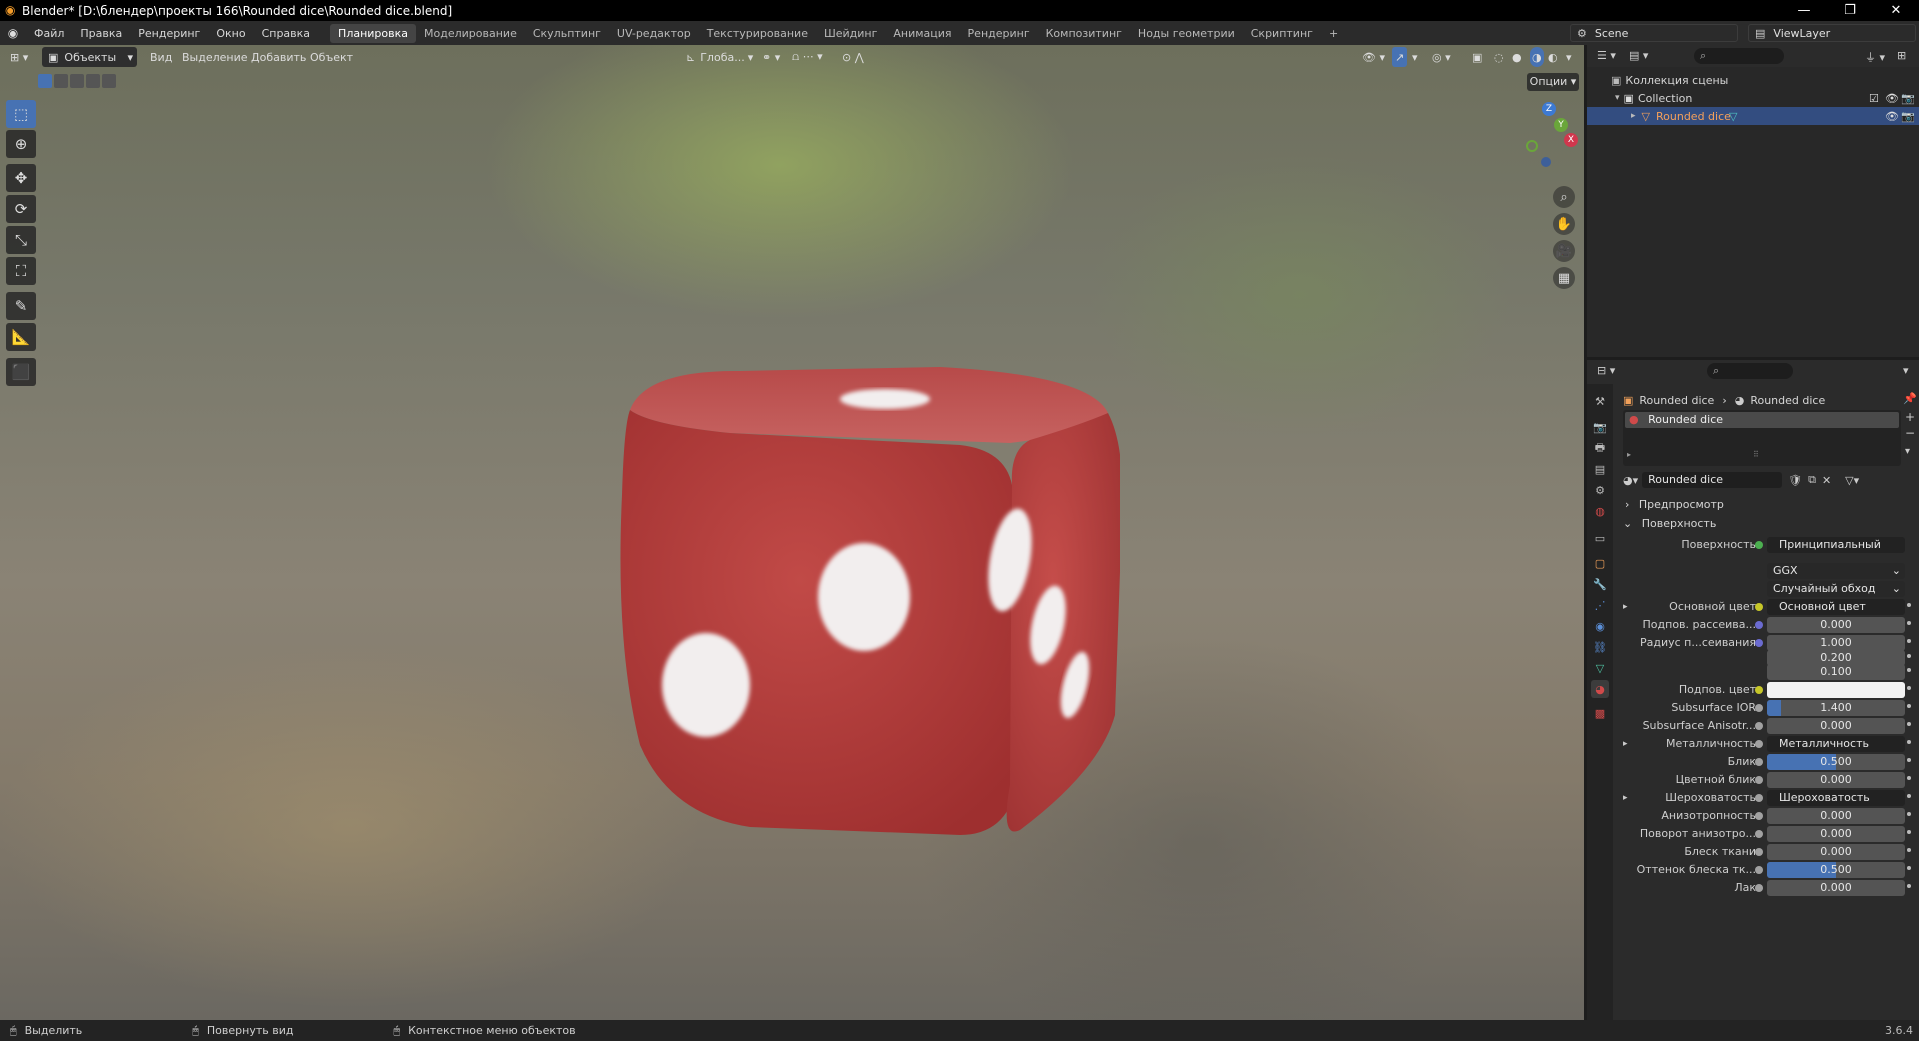  I want to click on editor-type-icon: ⊟ ▾, so click(1606, 370).